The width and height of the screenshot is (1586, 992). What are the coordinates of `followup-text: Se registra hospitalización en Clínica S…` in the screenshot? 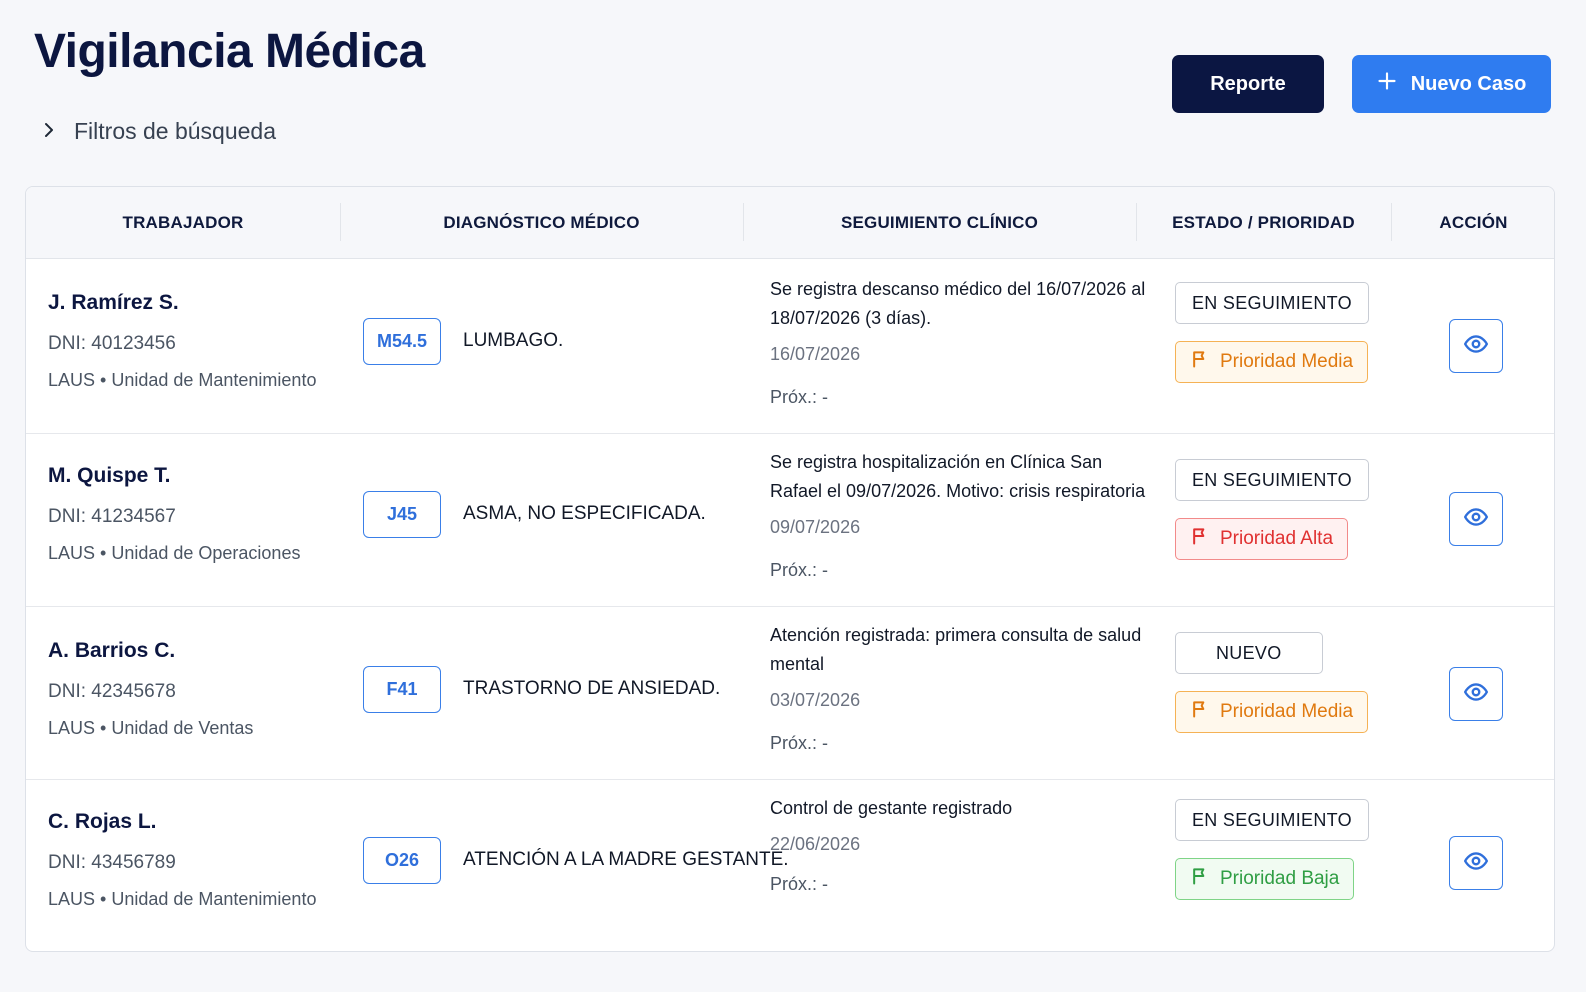 It's located at (958, 476).